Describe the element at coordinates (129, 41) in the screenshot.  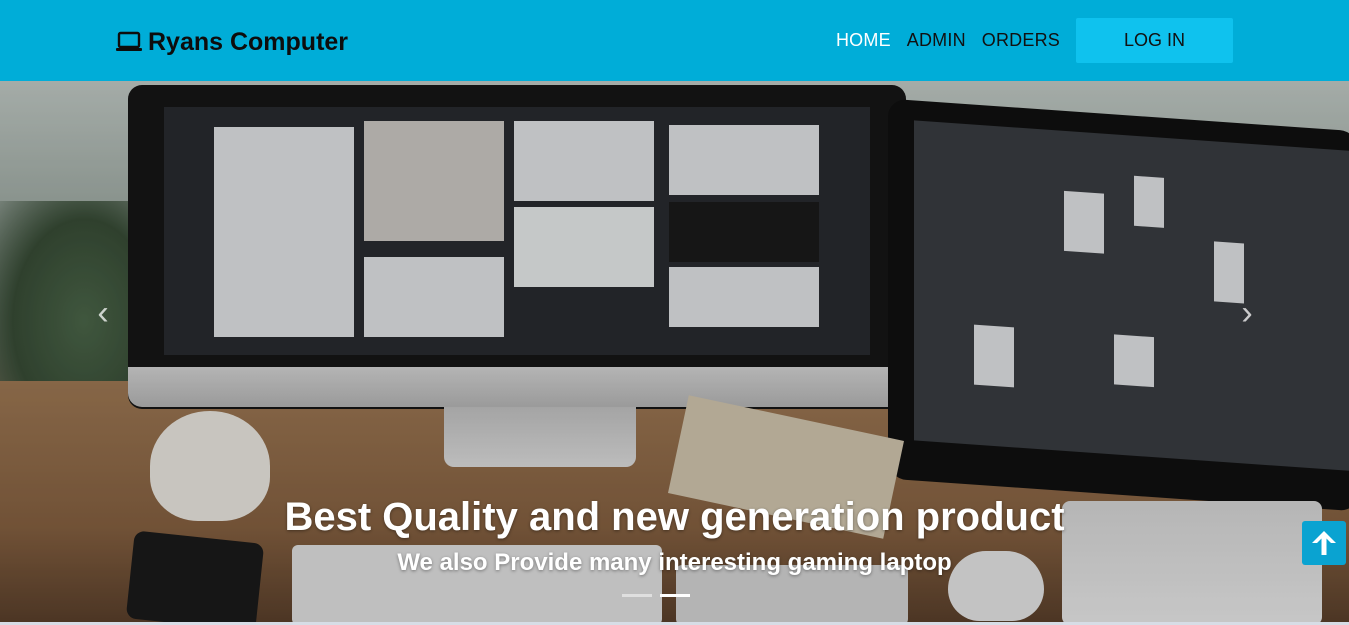
I see `laptop-icon` at that location.